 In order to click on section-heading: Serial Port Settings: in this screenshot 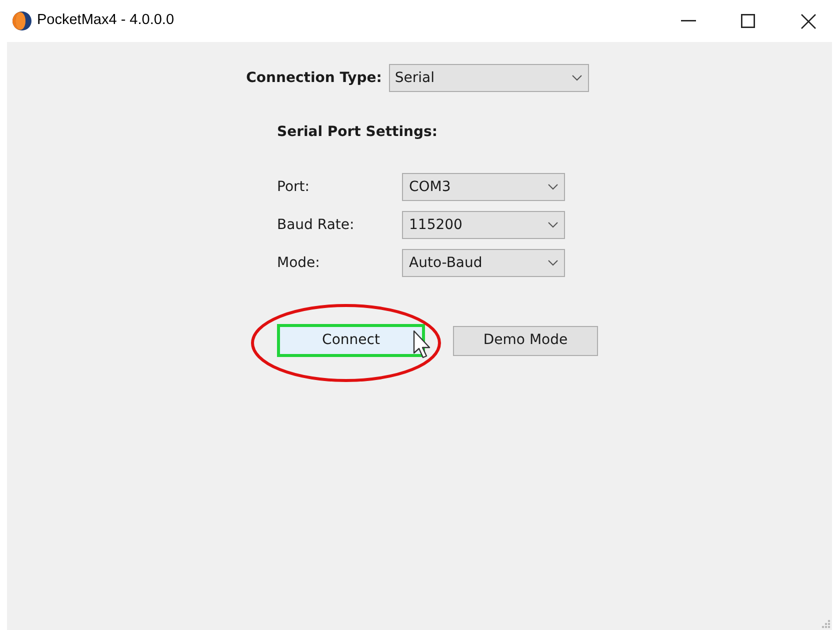, I will do `click(357, 132)`.